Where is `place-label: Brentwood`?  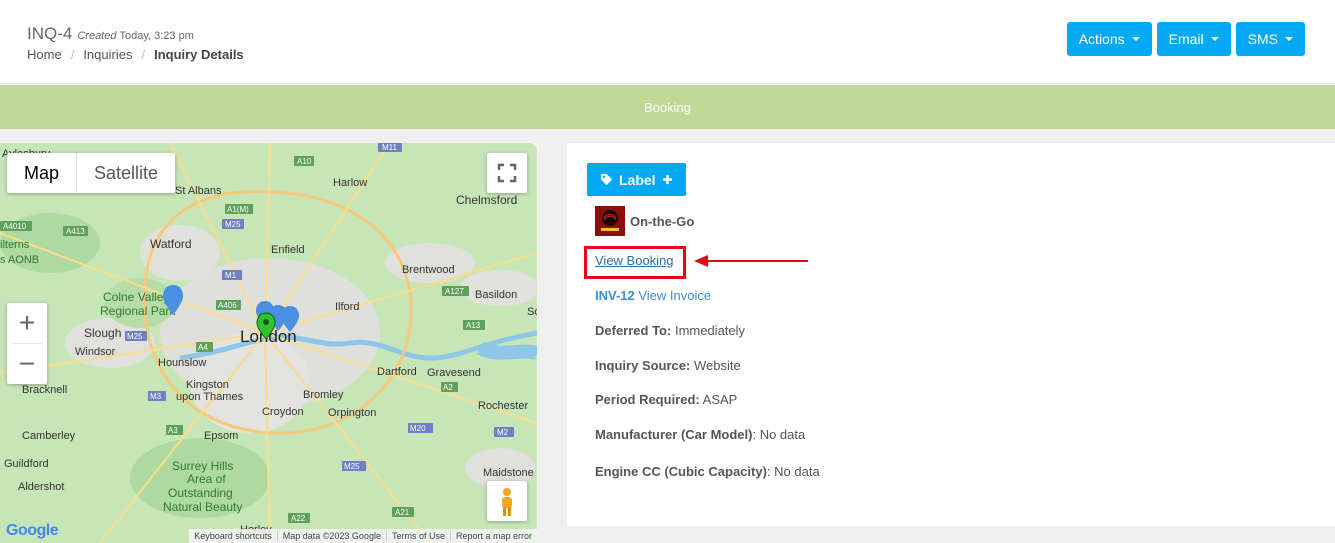 place-label: Brentwood is located at coordinates (428, 270).